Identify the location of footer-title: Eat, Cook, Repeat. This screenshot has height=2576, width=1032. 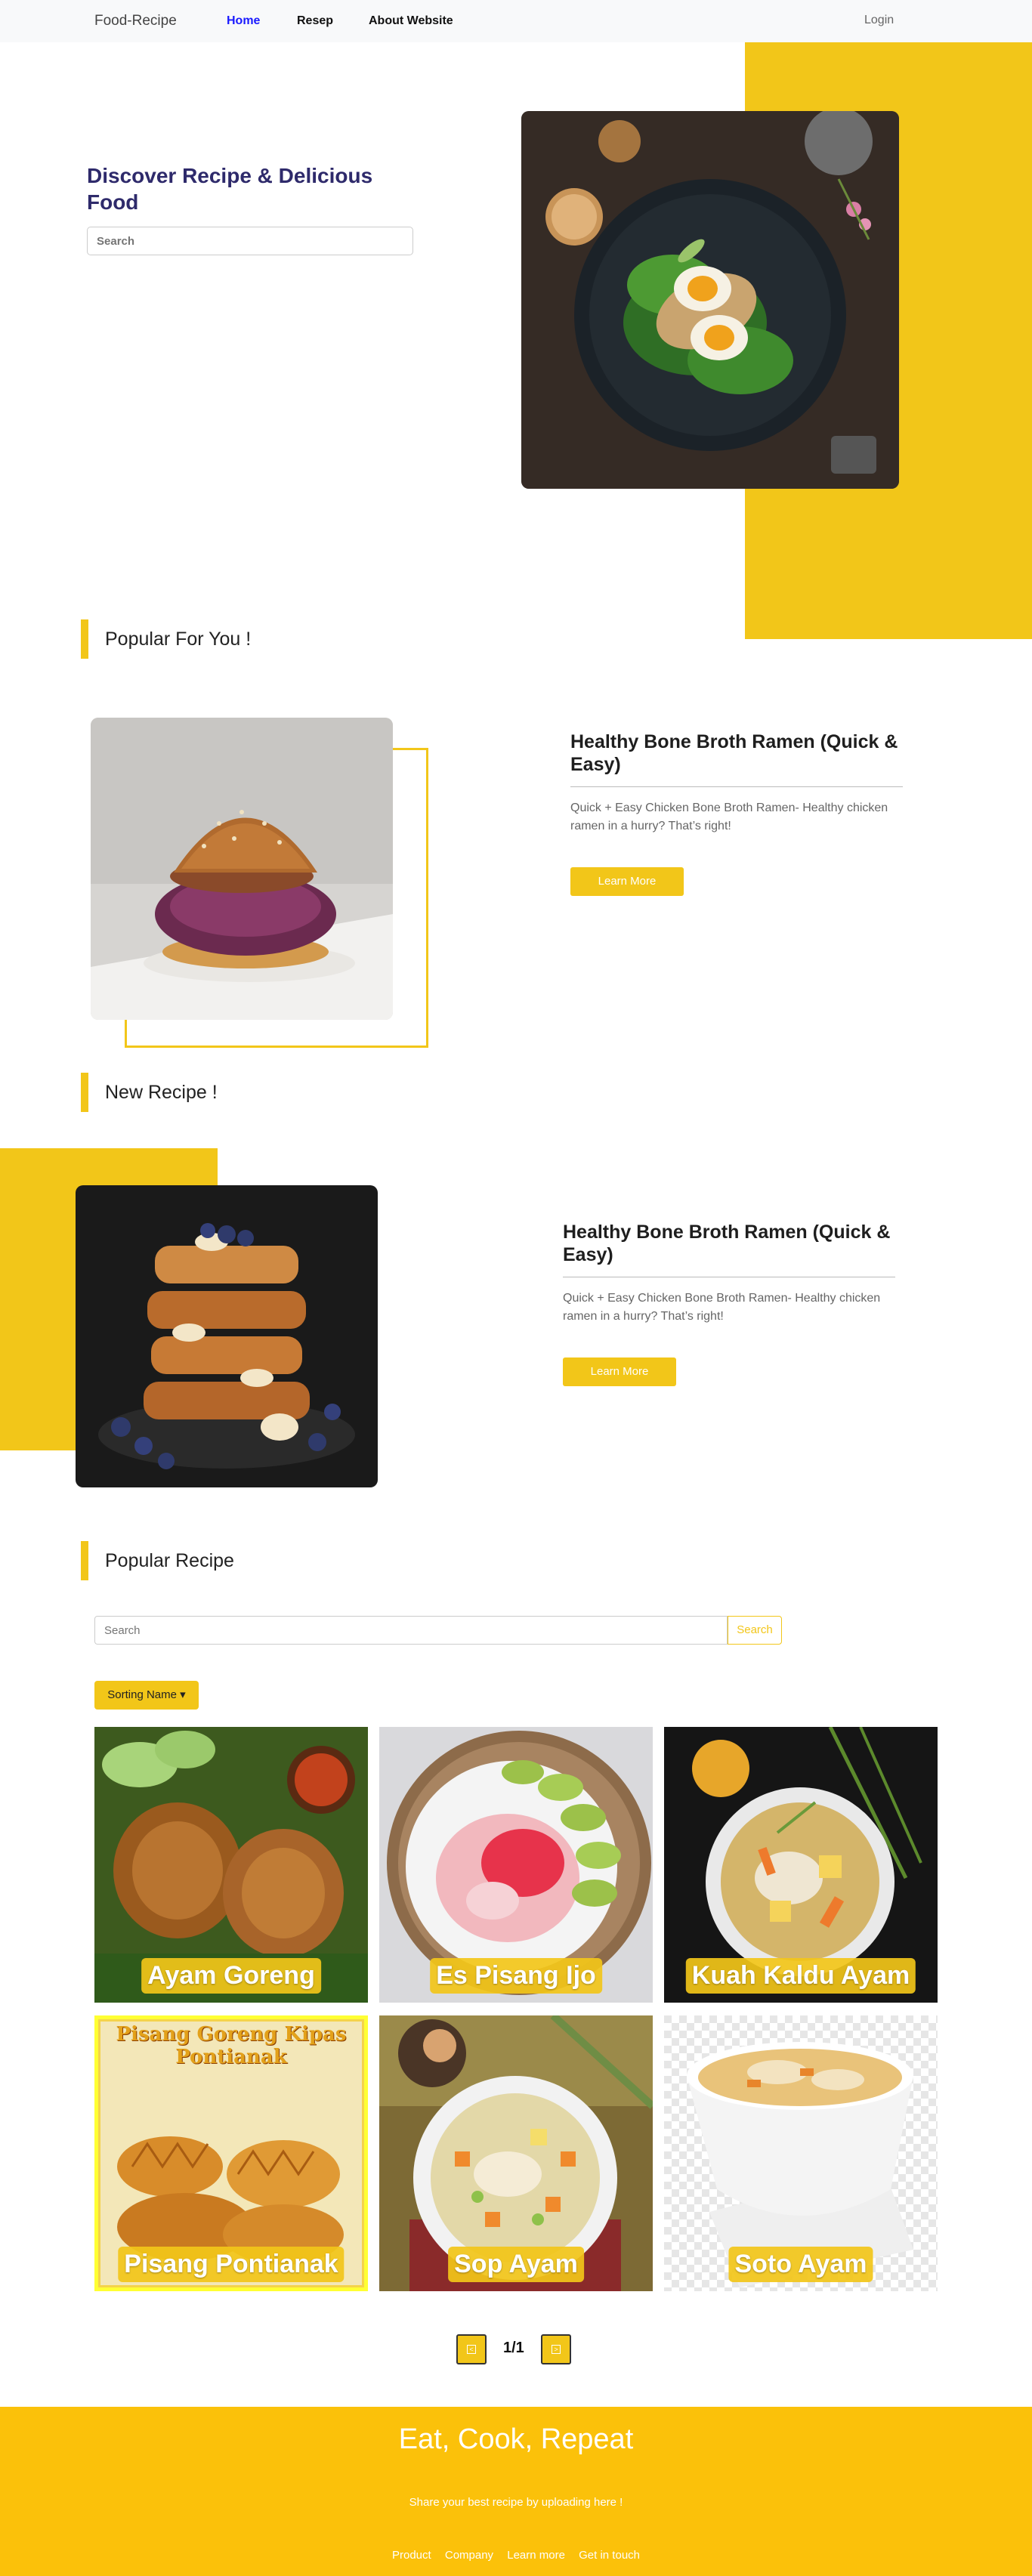
(516, 2439).